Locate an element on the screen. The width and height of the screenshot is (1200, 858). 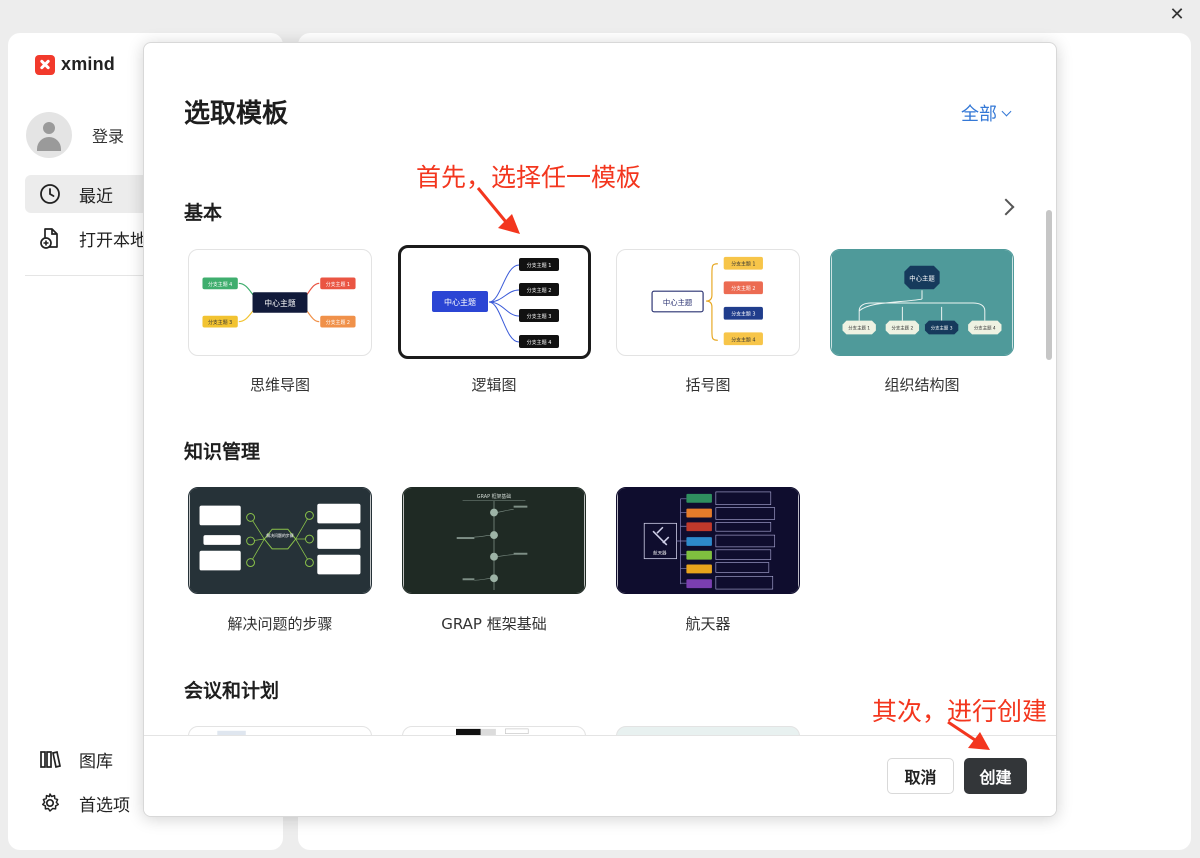
login-row: 登录 is located at coordinates (75, 135).